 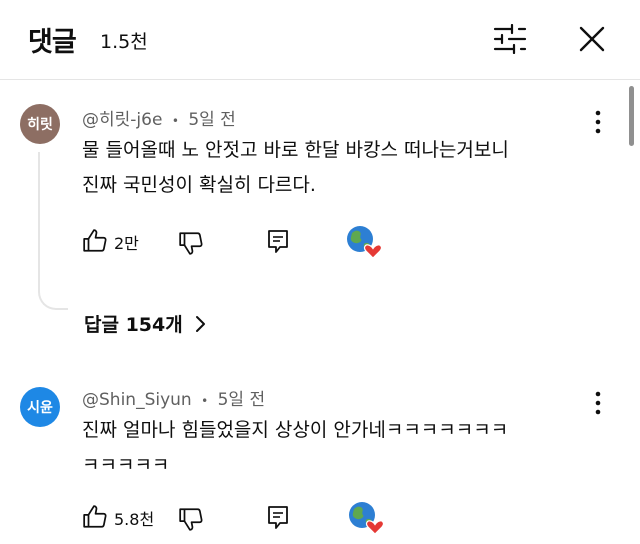 I want to click on avatar-initials: 시윤, so click(x=40, y=408).